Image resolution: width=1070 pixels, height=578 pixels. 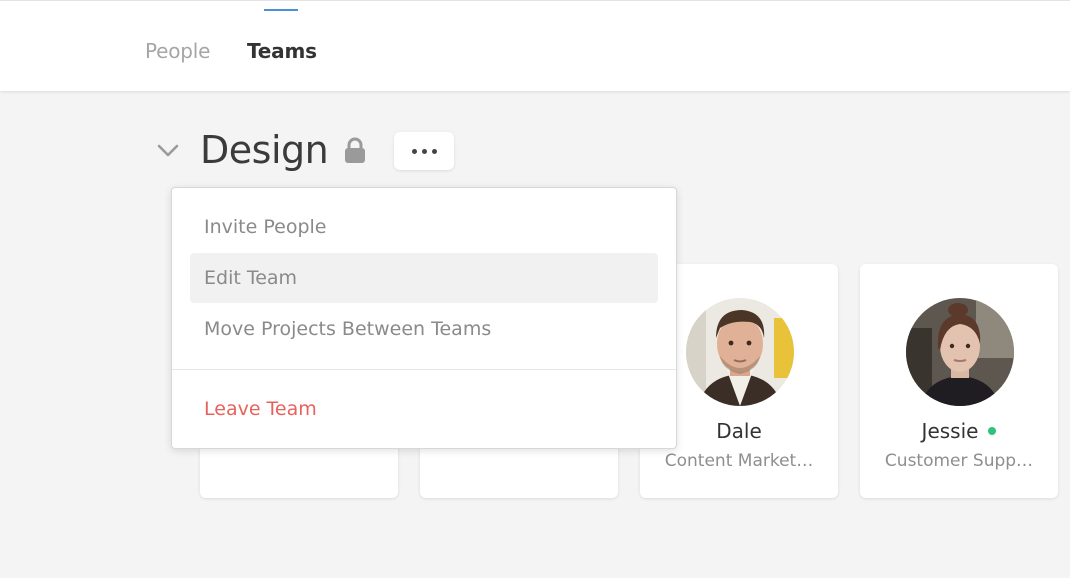 What do you see at coordinates (424, 329) in the screenshot?
I see `menu-item-move-projects: Move Projects Between Teams` at bounding box center [424, 329].